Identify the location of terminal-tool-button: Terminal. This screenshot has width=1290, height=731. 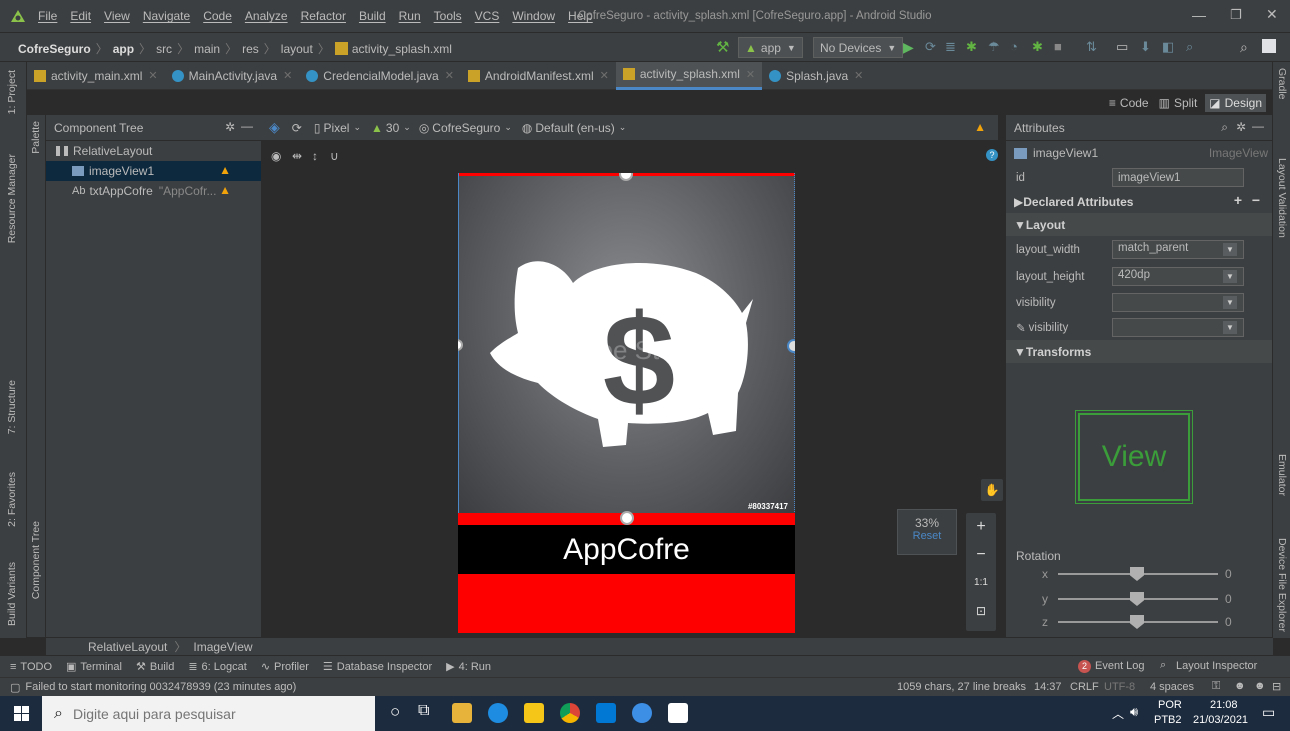
(101, 667).